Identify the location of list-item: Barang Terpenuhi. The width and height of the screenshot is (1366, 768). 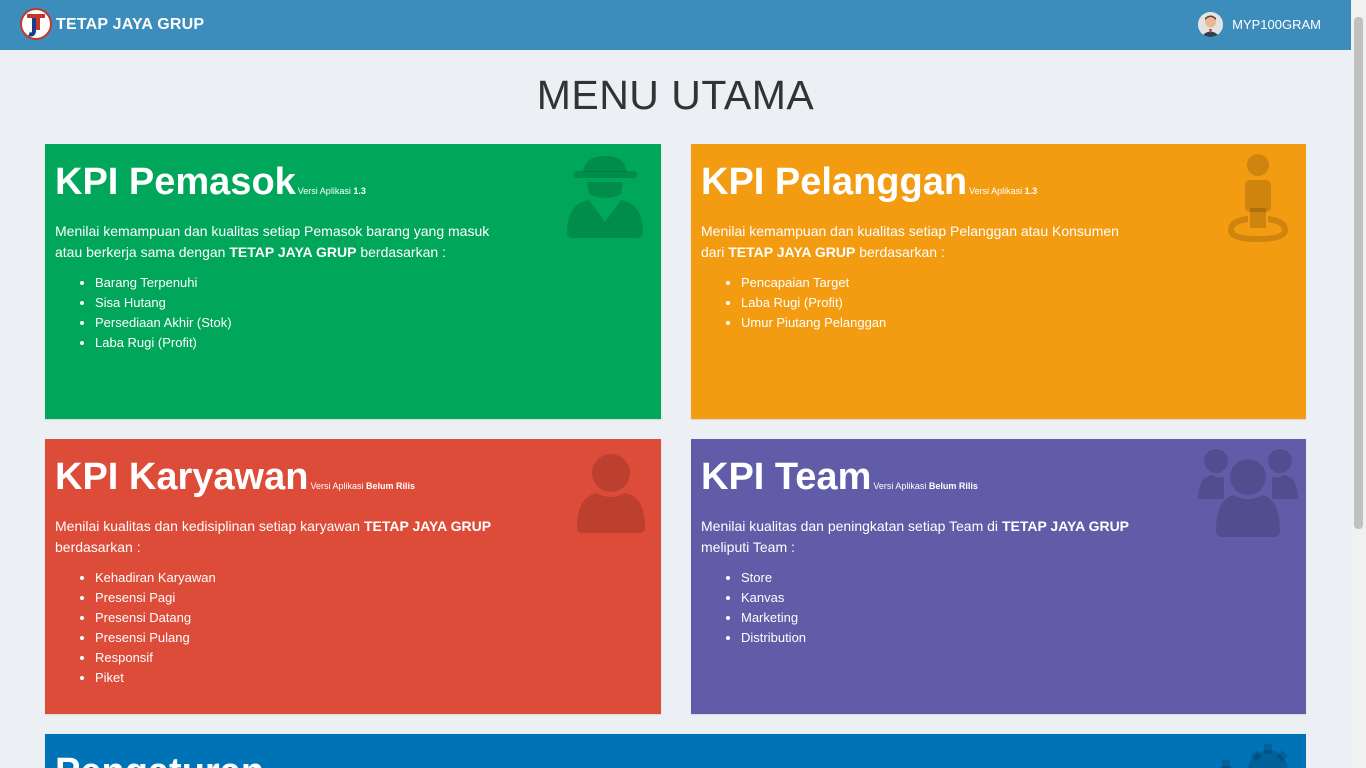
(373, 283).